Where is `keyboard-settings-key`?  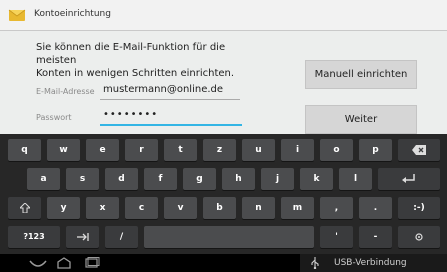
keyboard-settings-key is located at coordinates (419, 237).